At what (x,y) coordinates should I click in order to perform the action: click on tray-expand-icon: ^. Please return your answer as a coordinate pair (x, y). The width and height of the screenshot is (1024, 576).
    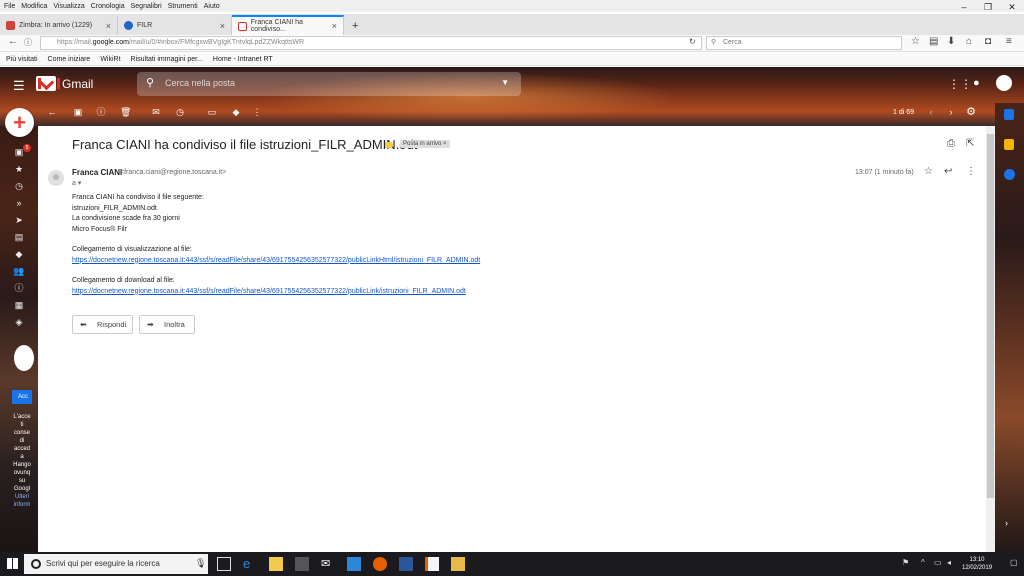
    Looking at the image, I should click on (923, 562).